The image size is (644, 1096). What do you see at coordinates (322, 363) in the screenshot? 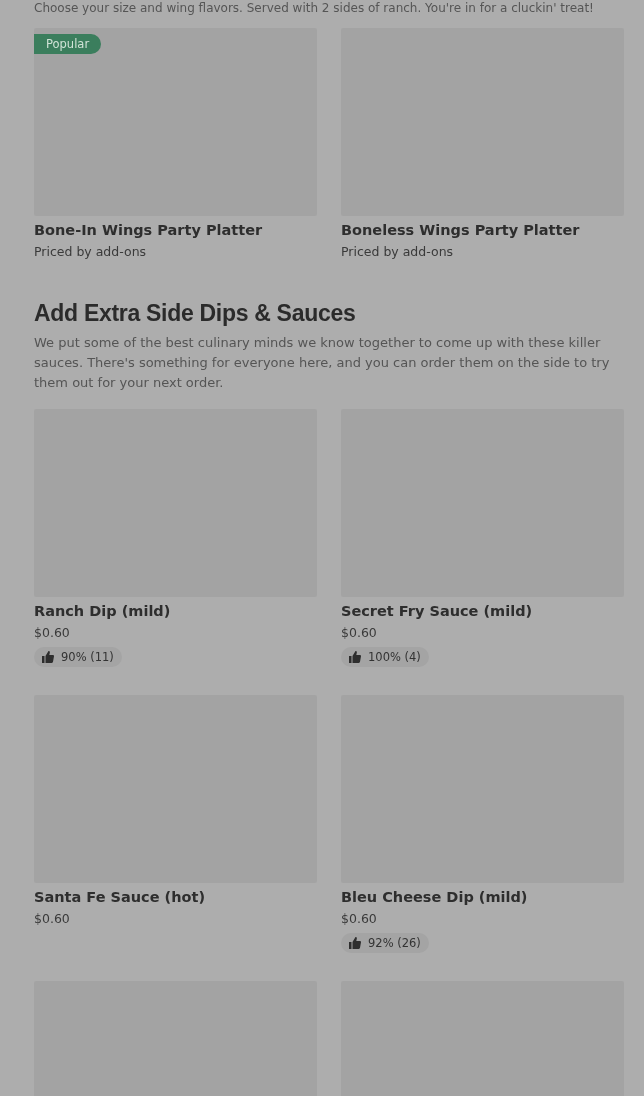
I see `section-description: We put some of the best culinary minds we know together to come up with these killer sauces. There's something for everyone here, and you can order them on the side to try them out for your next order.` at bounding box center [322, 363].